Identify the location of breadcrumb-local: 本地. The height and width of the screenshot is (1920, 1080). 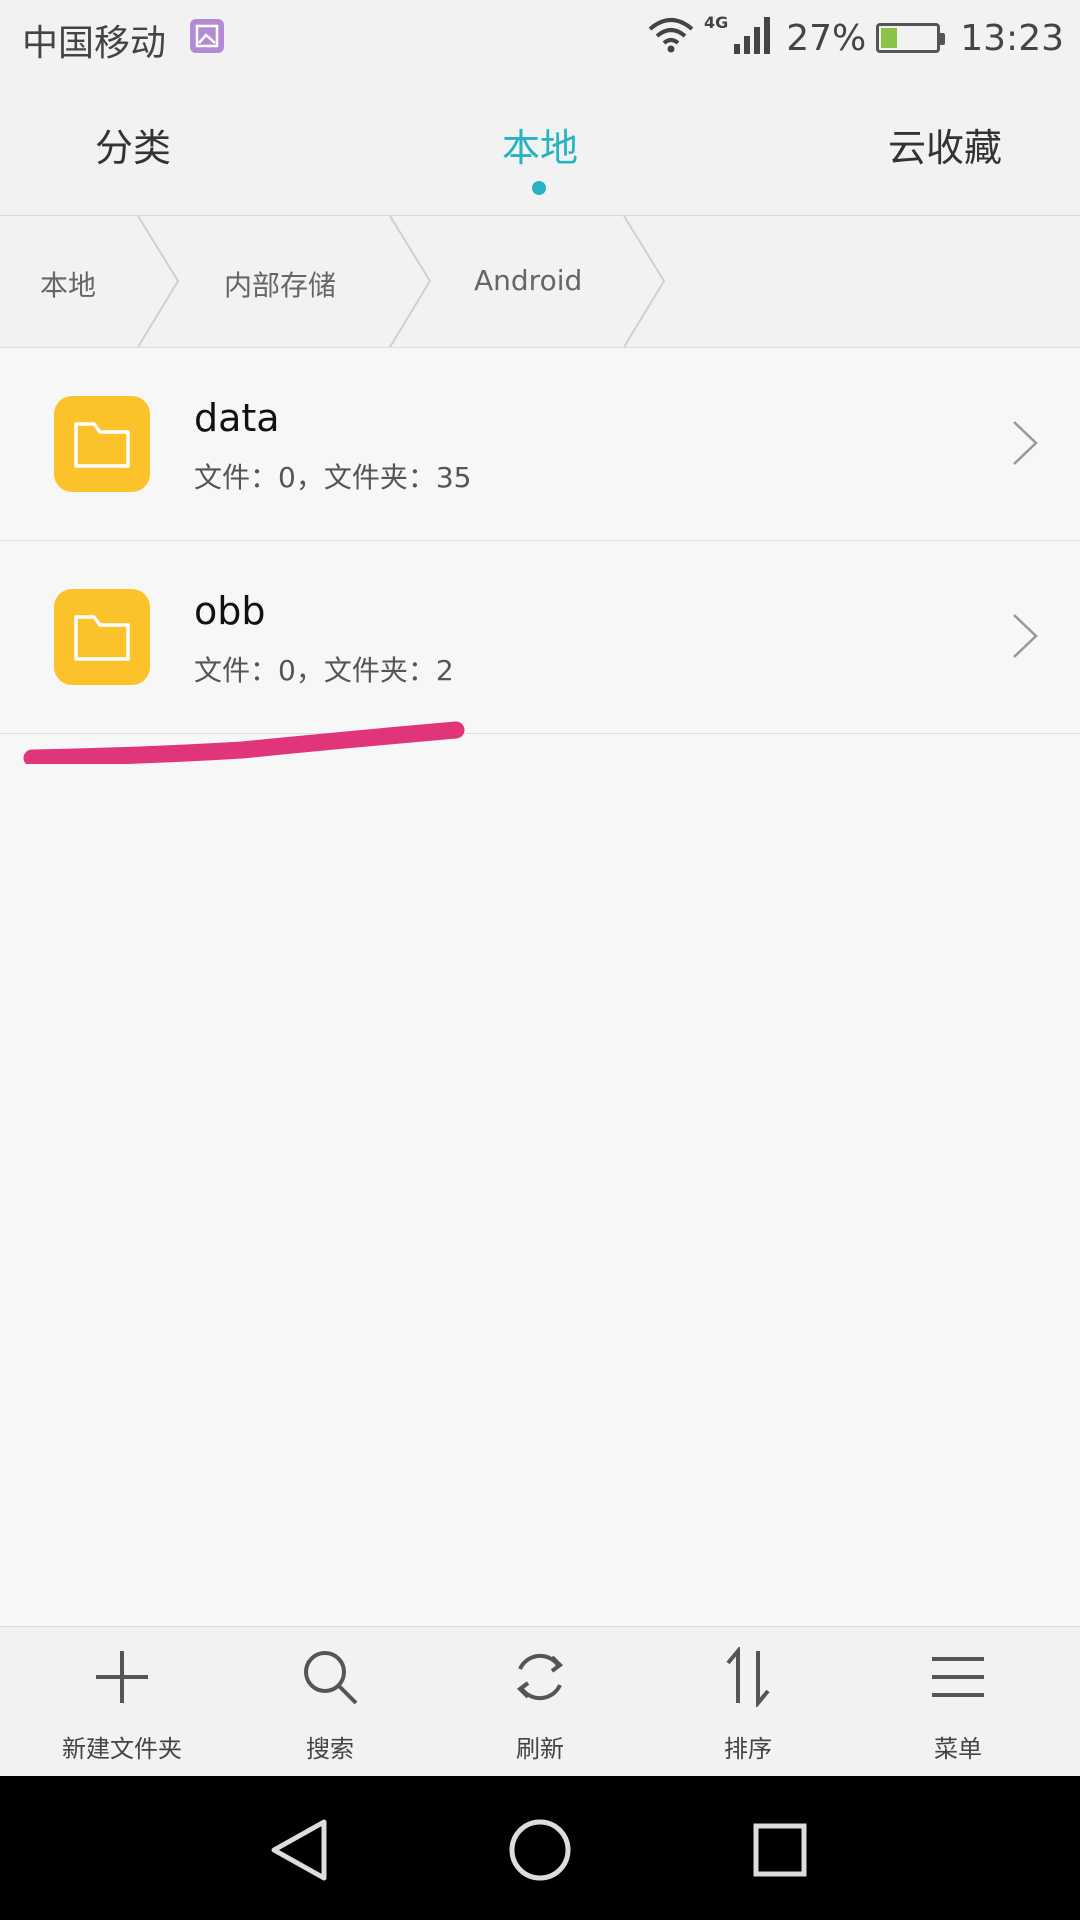
(68, 284).